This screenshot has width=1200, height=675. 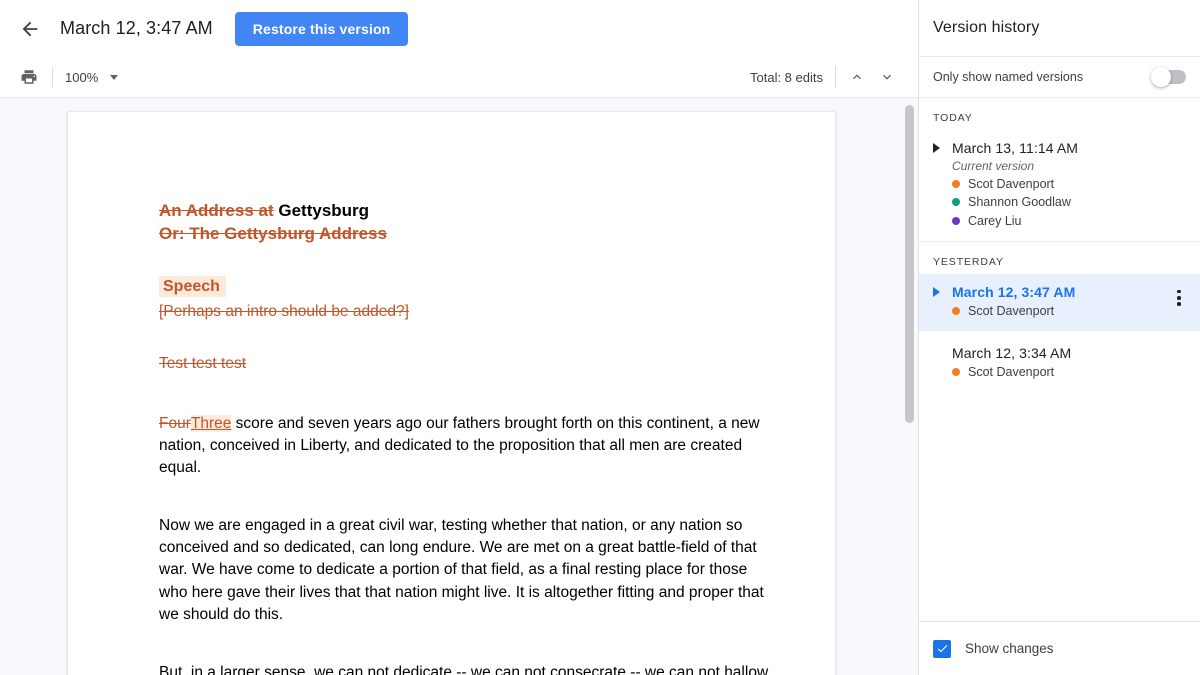 I want to click on document-toolbar: 100% Total: 8 edits, so click(x=459, y=77).